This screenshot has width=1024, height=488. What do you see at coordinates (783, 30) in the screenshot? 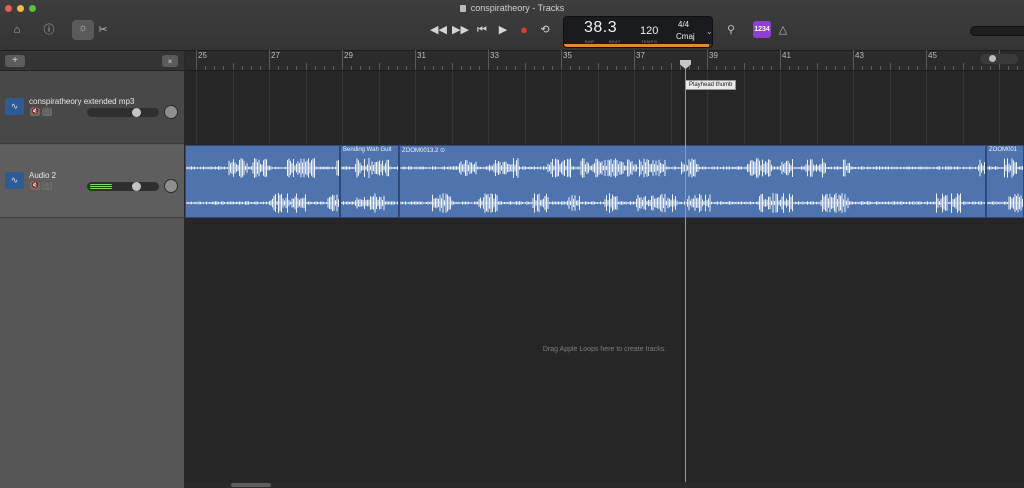
I see `metronome-icon: △` at bounding box center [783, 30].